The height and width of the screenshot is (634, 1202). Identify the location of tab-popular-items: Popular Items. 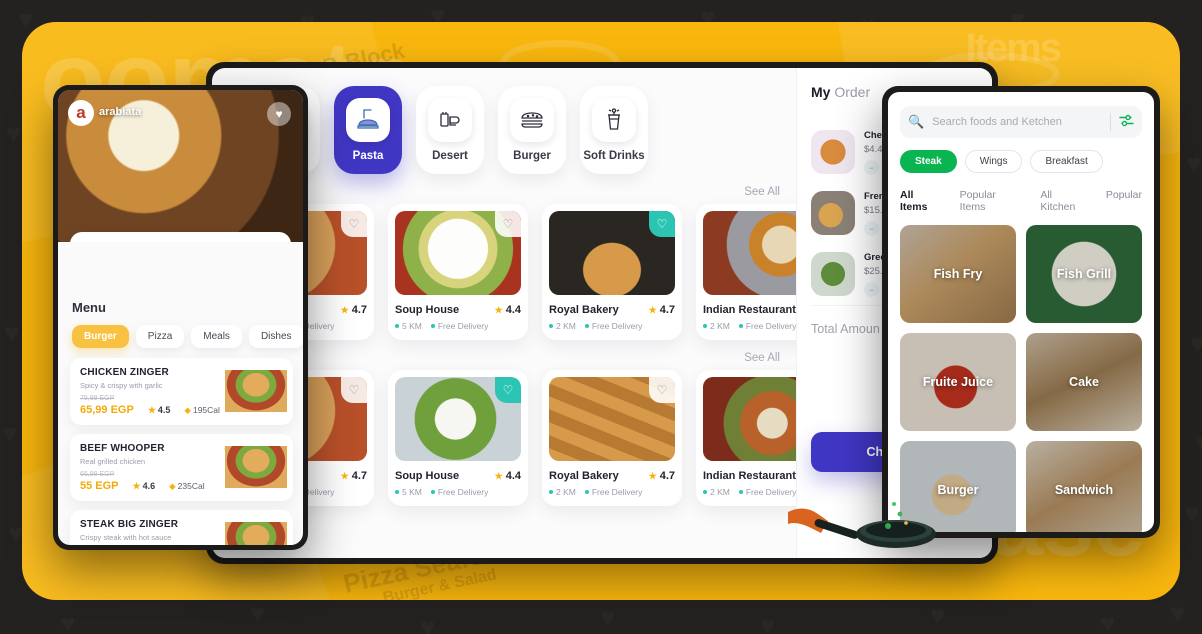
(992, 201).